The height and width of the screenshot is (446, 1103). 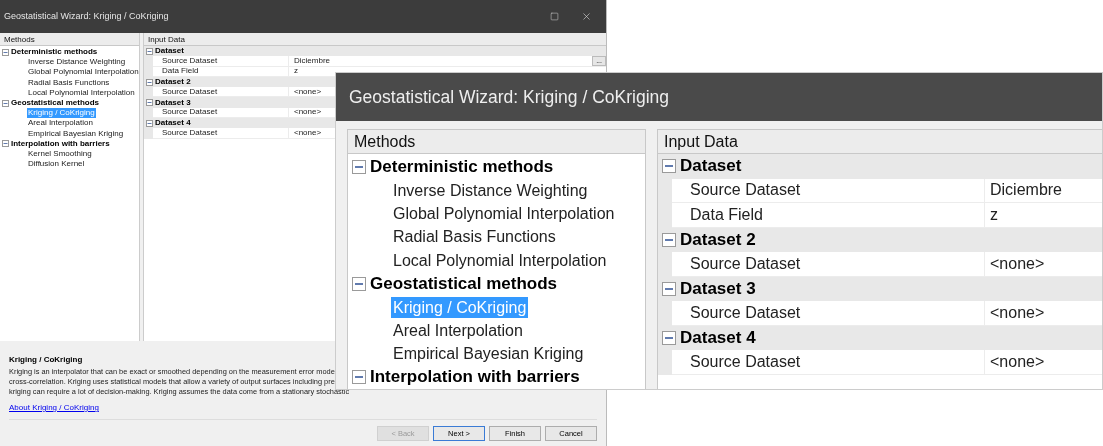 What do you see at coordinates (554, 16) in the screenshot?
I see `maximize-icon` at bounding box center [554, 16].